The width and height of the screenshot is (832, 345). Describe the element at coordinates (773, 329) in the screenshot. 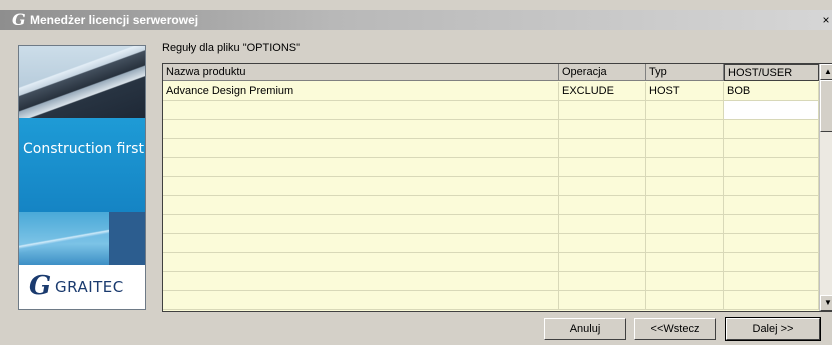

I see `next-button: Dalej >>` at that location.